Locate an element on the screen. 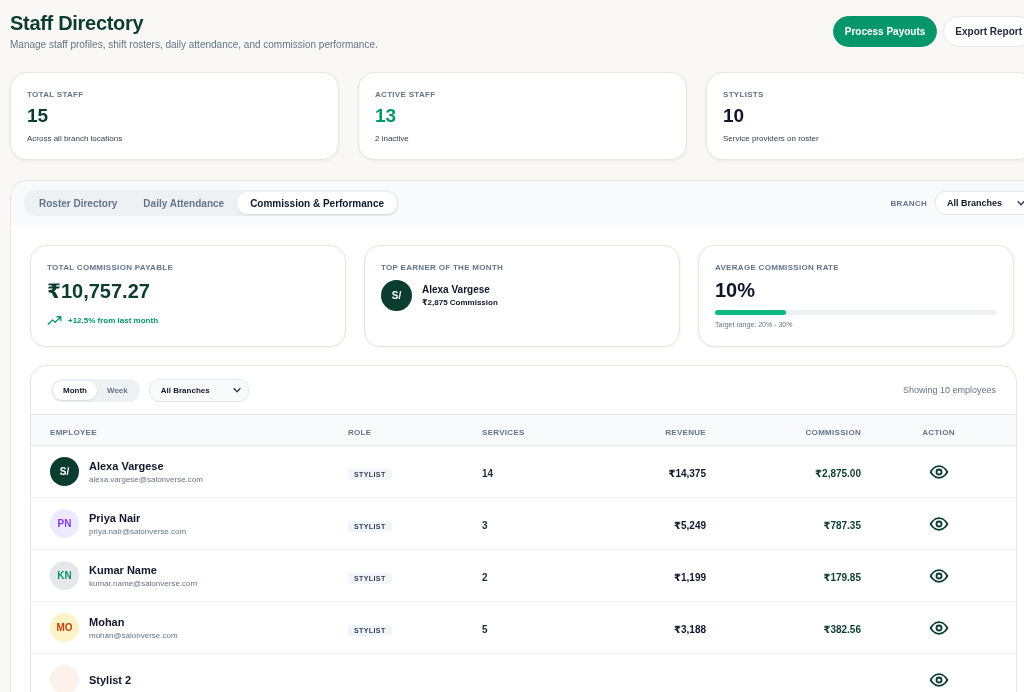 This screenshot has width=1024, height=692. period-toggle: Week is located at coordinates (117, 390).